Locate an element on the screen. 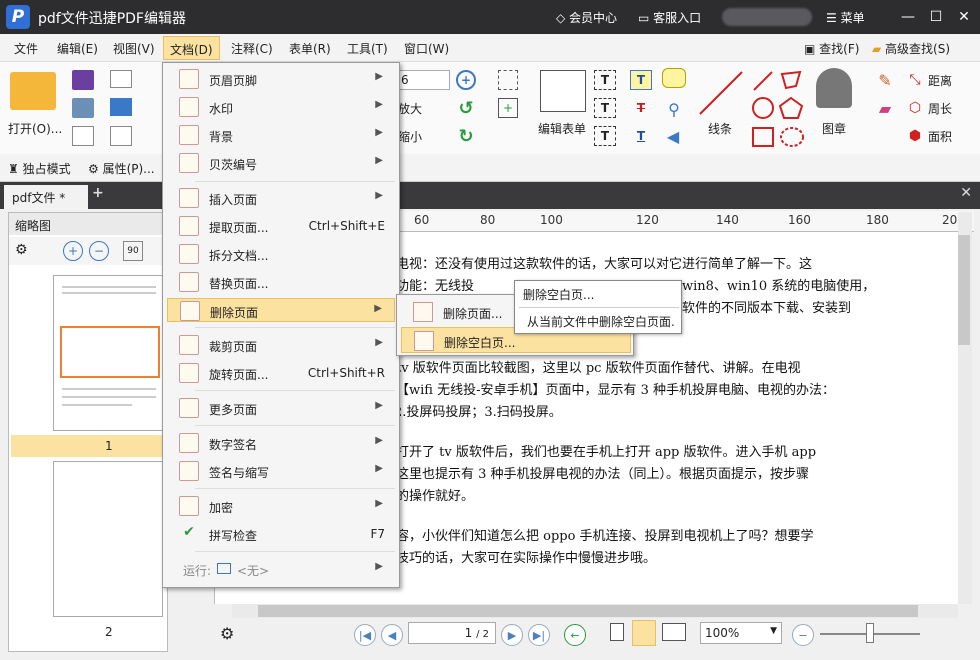 The height and width of the screenshot is (660, 980). close-tab-icon: ✕ is located at coordinates (966, 193).